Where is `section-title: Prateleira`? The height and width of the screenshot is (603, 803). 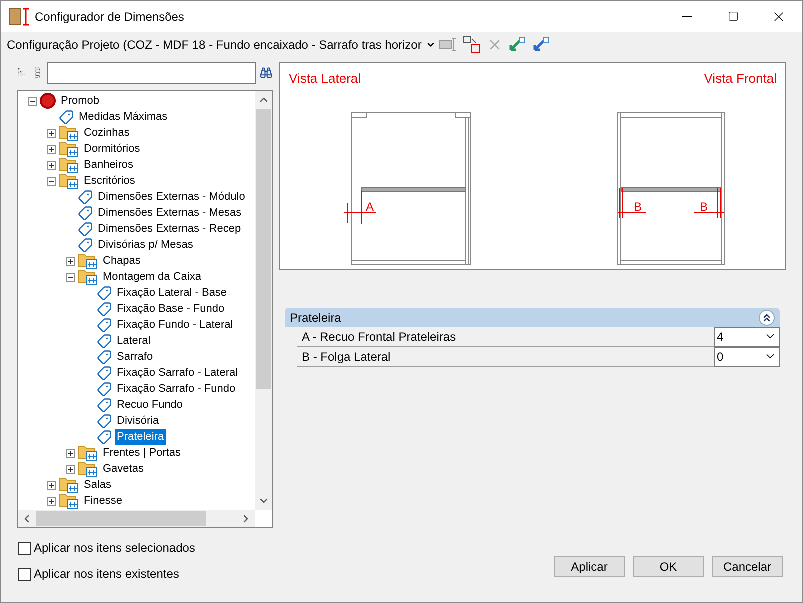 section-title: Prateleira is located at coordinates (316, 318).